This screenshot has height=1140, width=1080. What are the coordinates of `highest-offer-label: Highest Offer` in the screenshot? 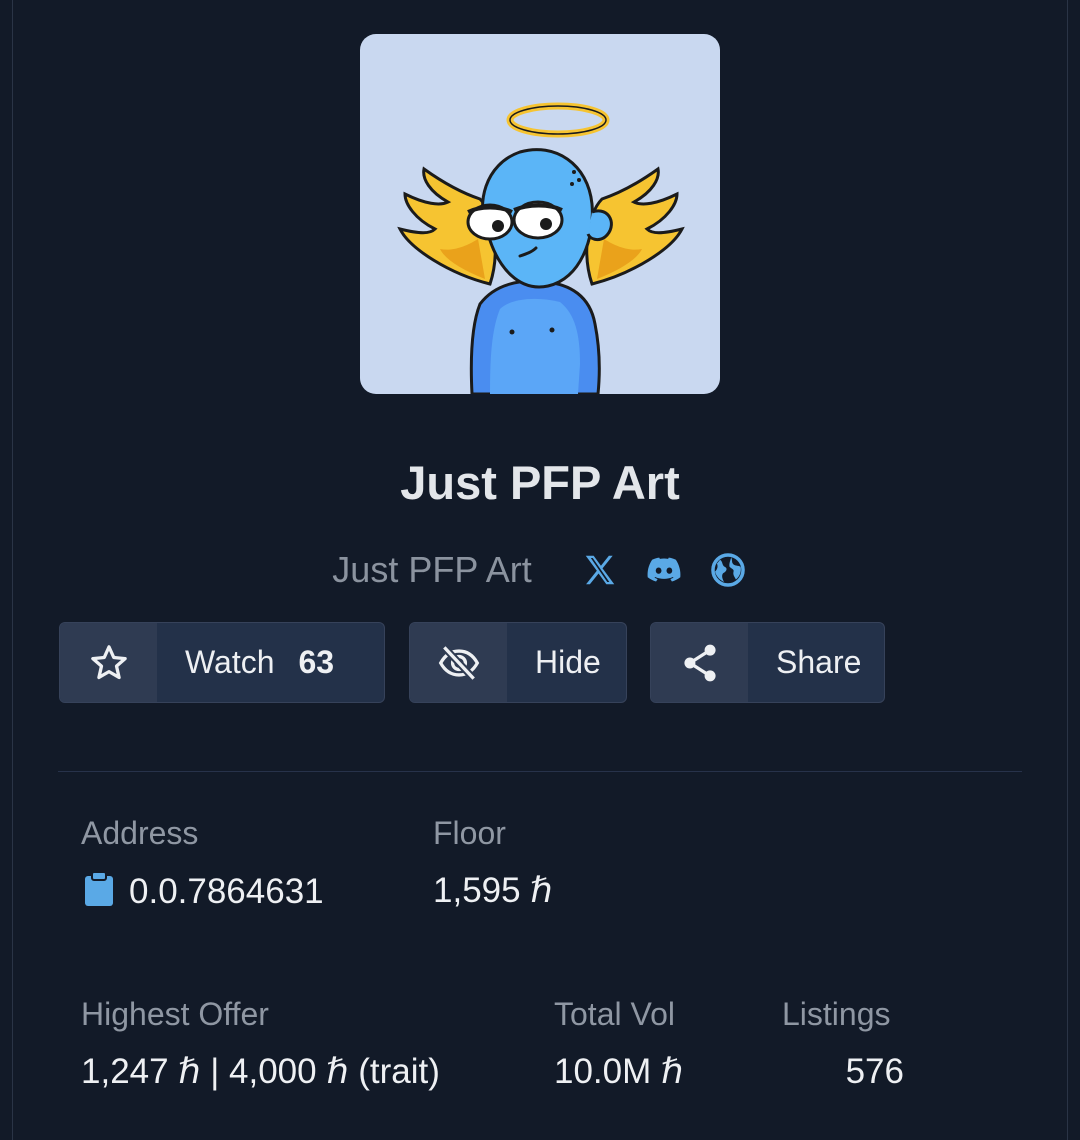 It's located at (175, 1014).